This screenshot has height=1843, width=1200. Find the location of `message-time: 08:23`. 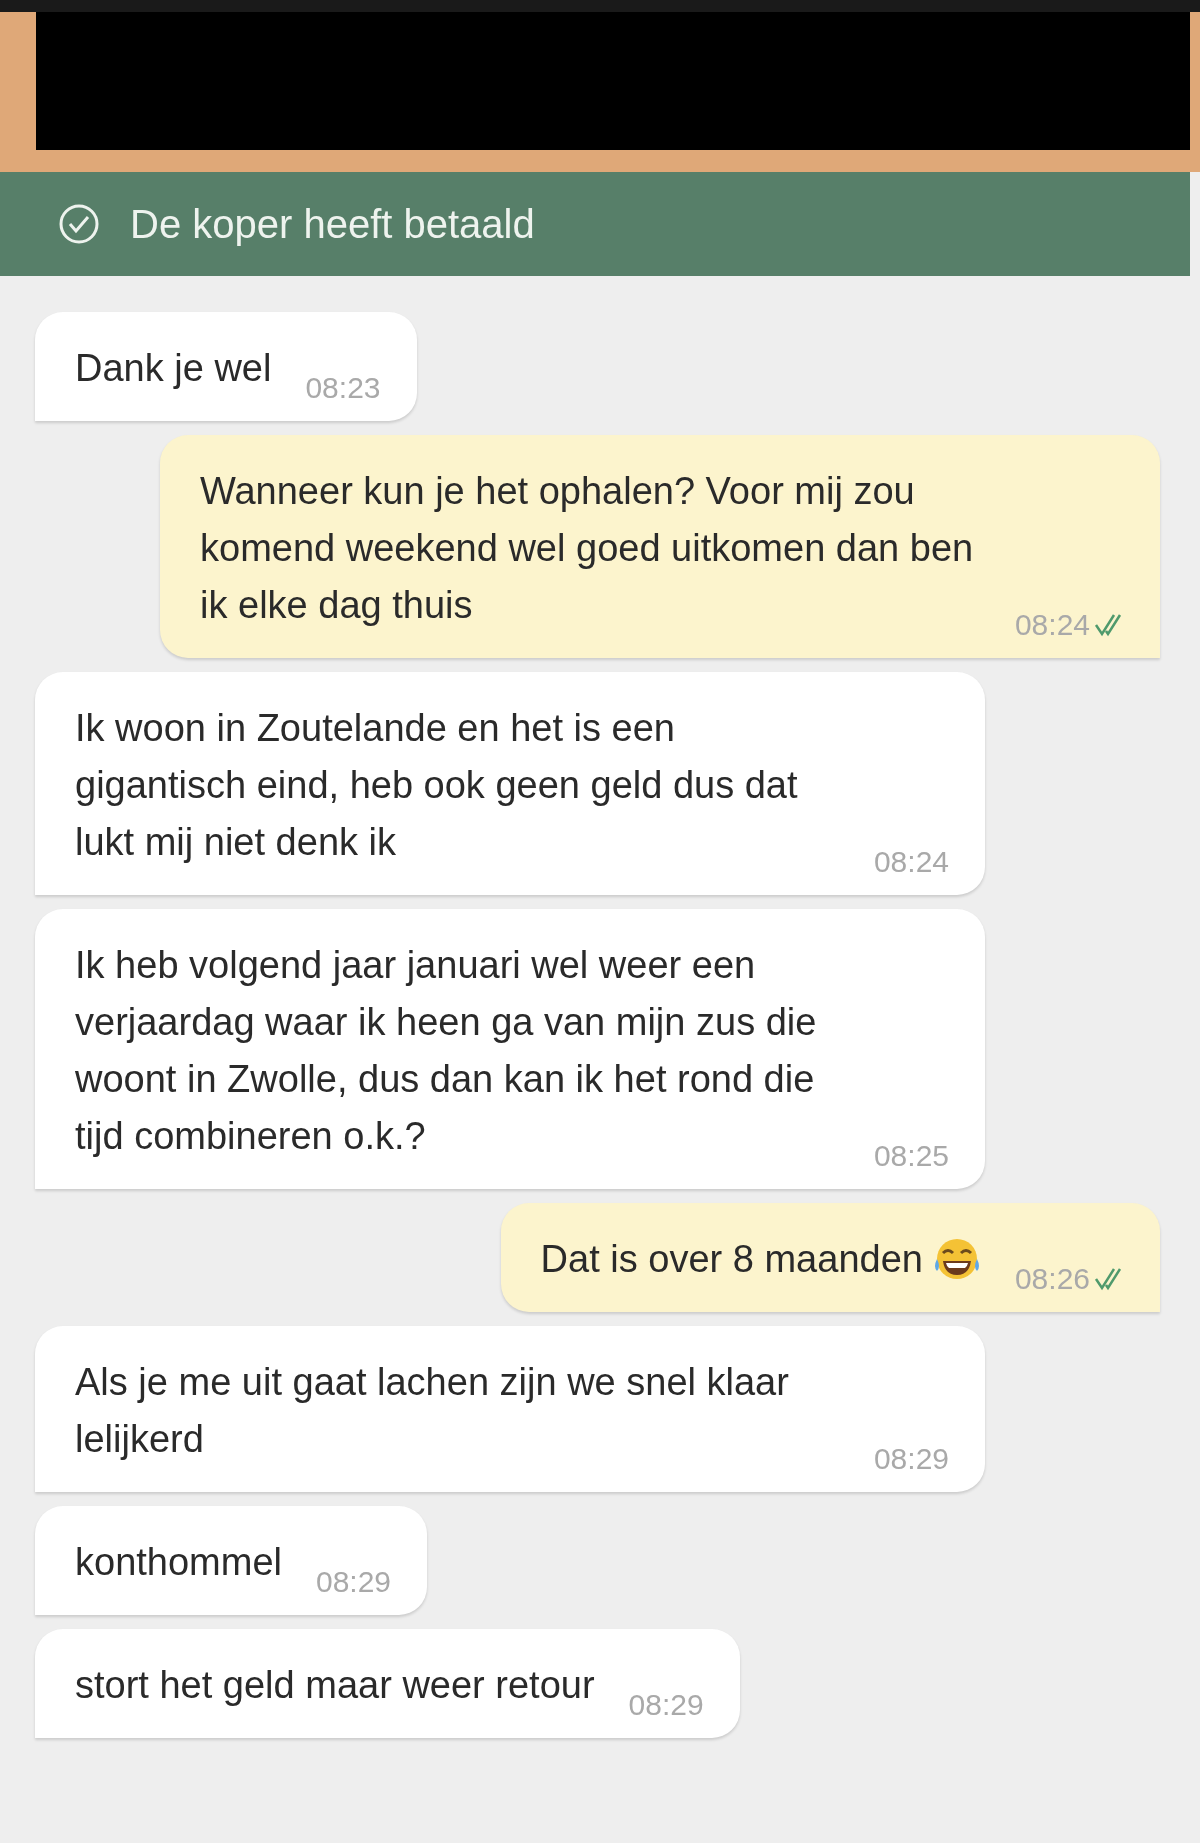

message-time: 08:23 is located at coordinates (343, 388).